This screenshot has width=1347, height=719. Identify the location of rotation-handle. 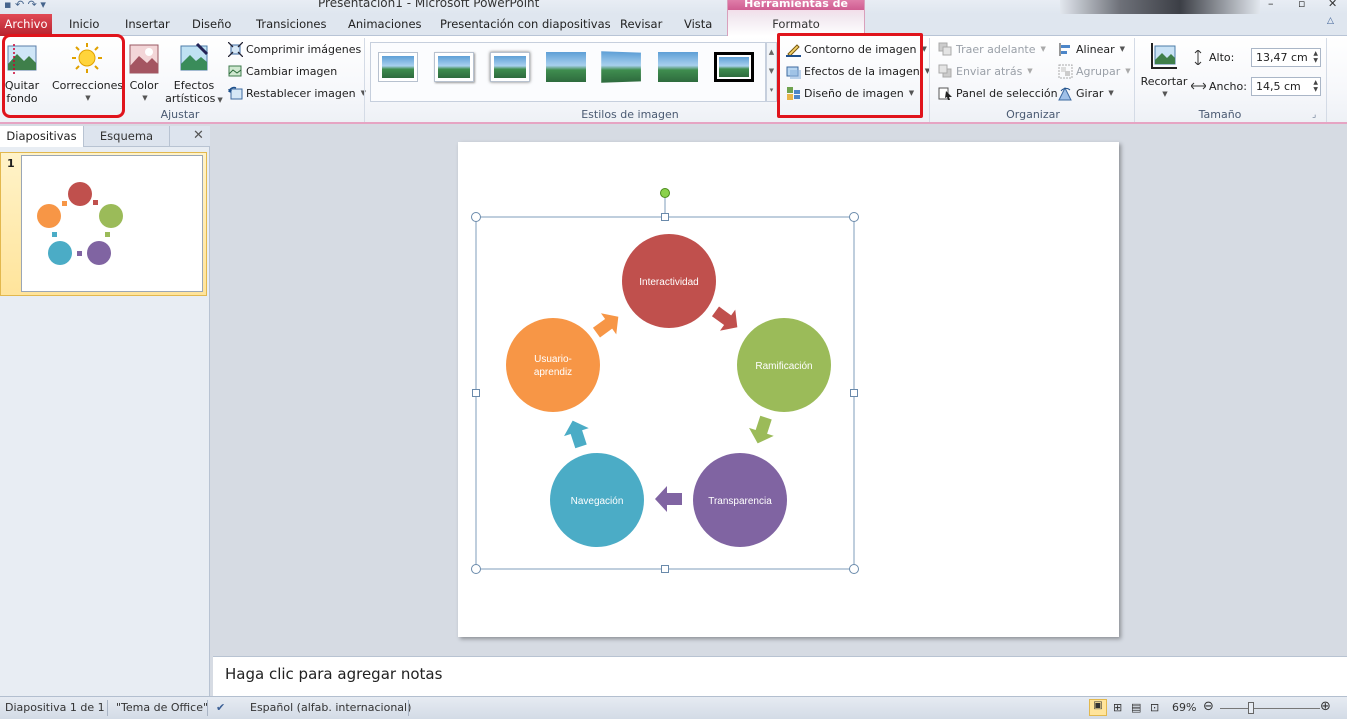
(665, 193).